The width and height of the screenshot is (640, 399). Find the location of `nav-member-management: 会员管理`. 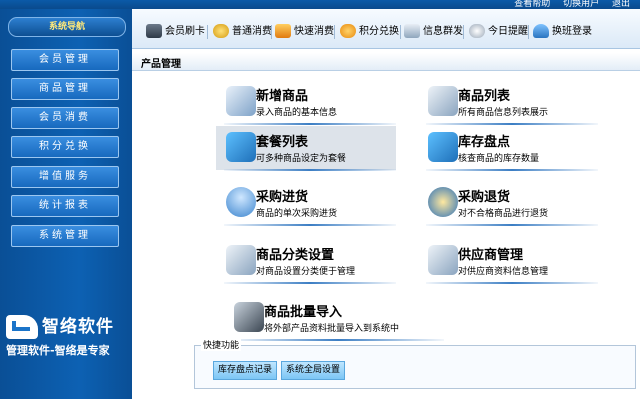

nav-member-management: 会员管理 is located at coordinates (65, 60).